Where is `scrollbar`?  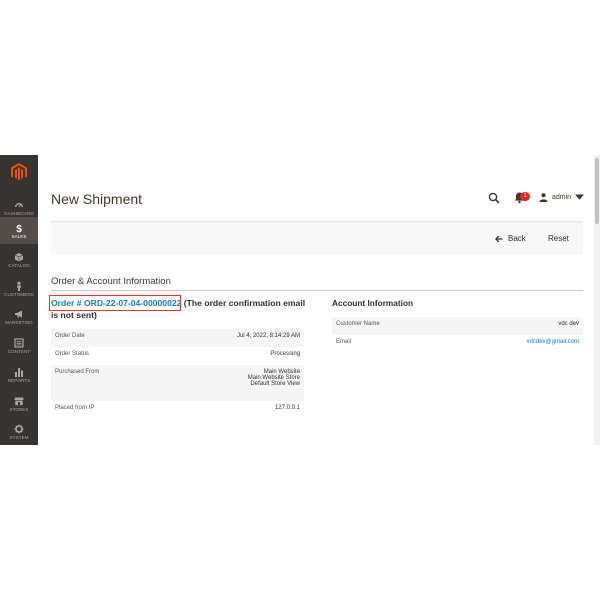 scrollbar is located at coordinates (597, 300).